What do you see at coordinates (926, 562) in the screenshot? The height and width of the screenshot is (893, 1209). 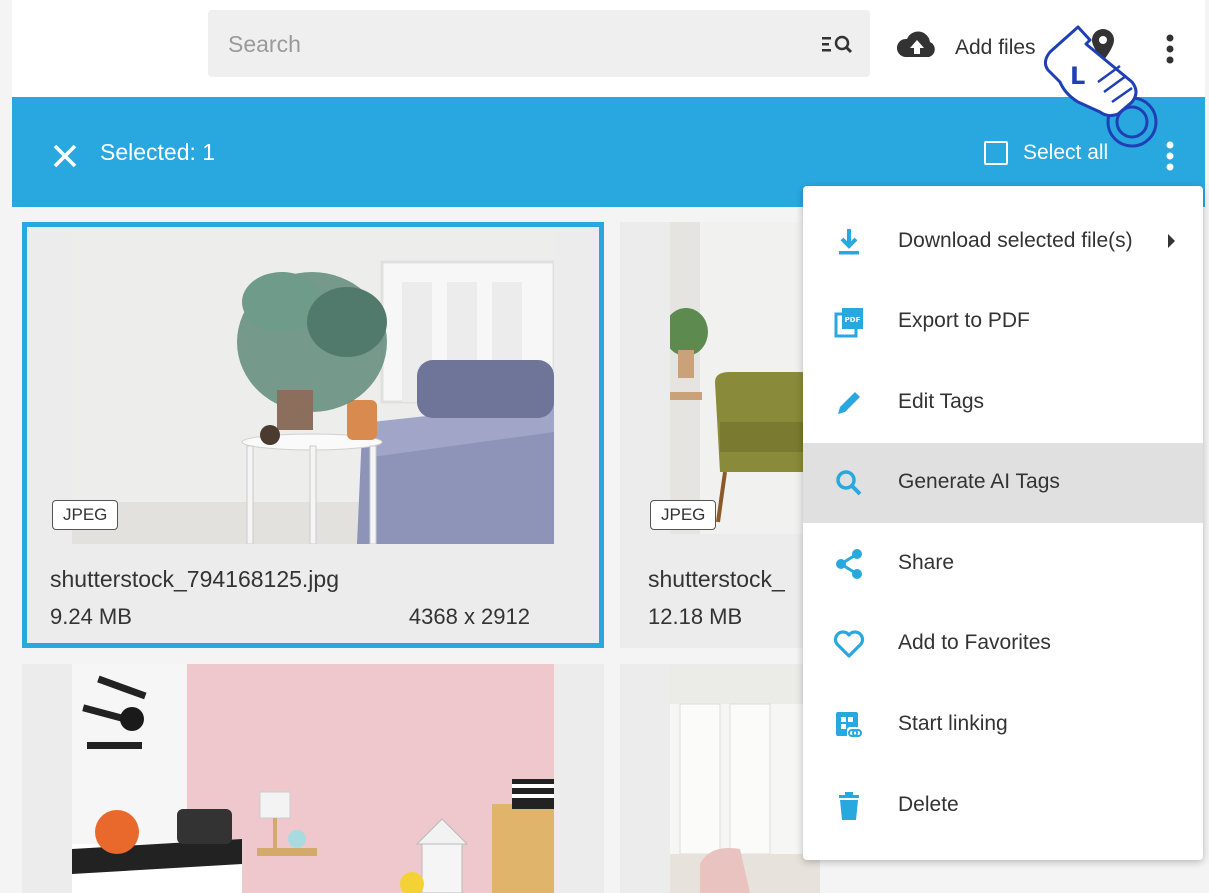 I see `menu-item-label: Share` at bounding box center [926, 562].